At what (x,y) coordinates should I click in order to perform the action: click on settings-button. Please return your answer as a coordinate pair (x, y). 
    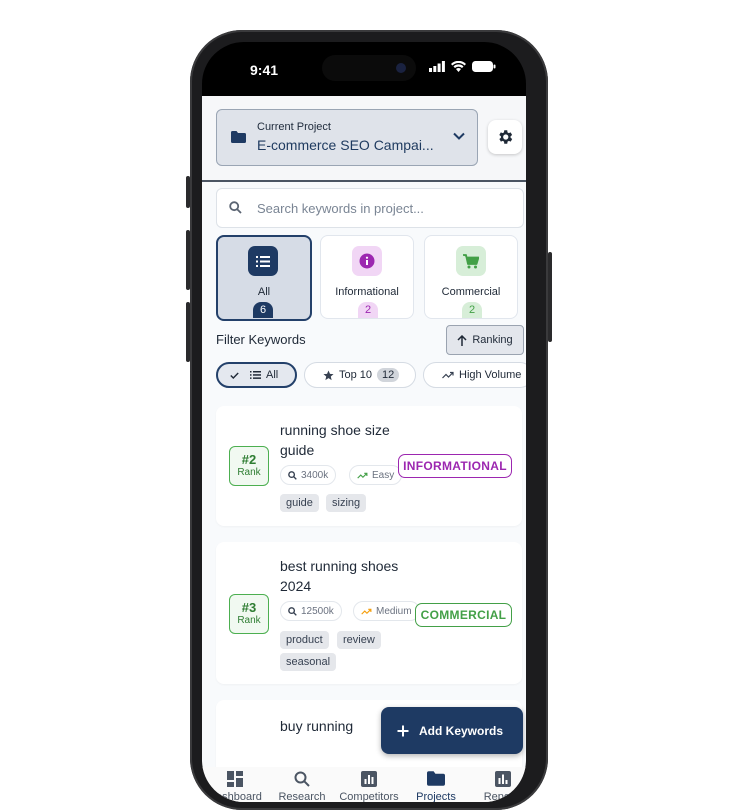
    Looking at the image, I should click on (505, 137).